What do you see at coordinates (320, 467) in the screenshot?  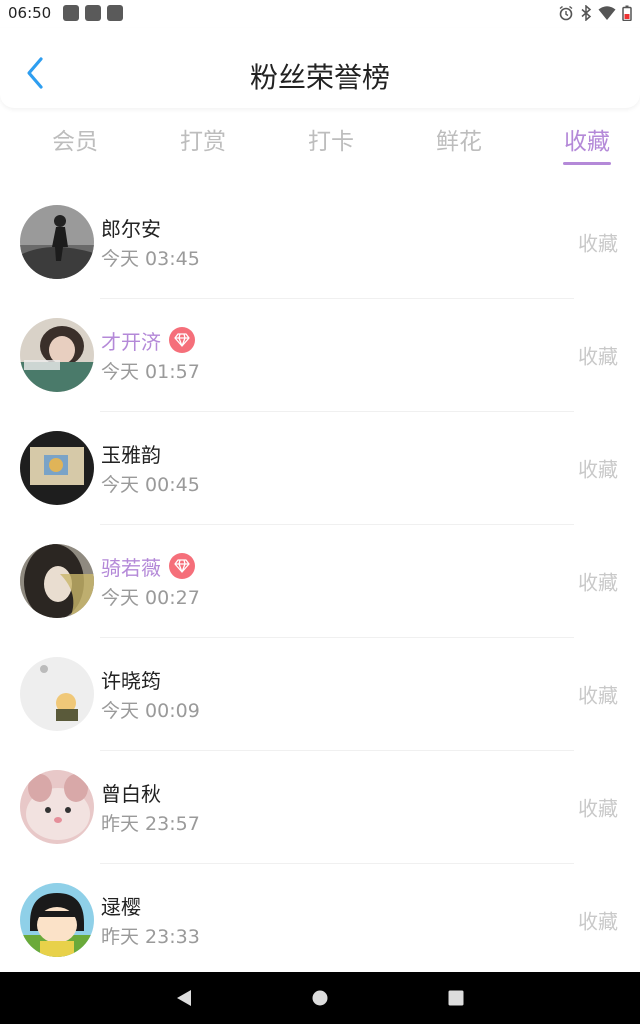 I see `list-item: 玉雅韵 今天 00:45 收藏` at bounding box center [320, 467].